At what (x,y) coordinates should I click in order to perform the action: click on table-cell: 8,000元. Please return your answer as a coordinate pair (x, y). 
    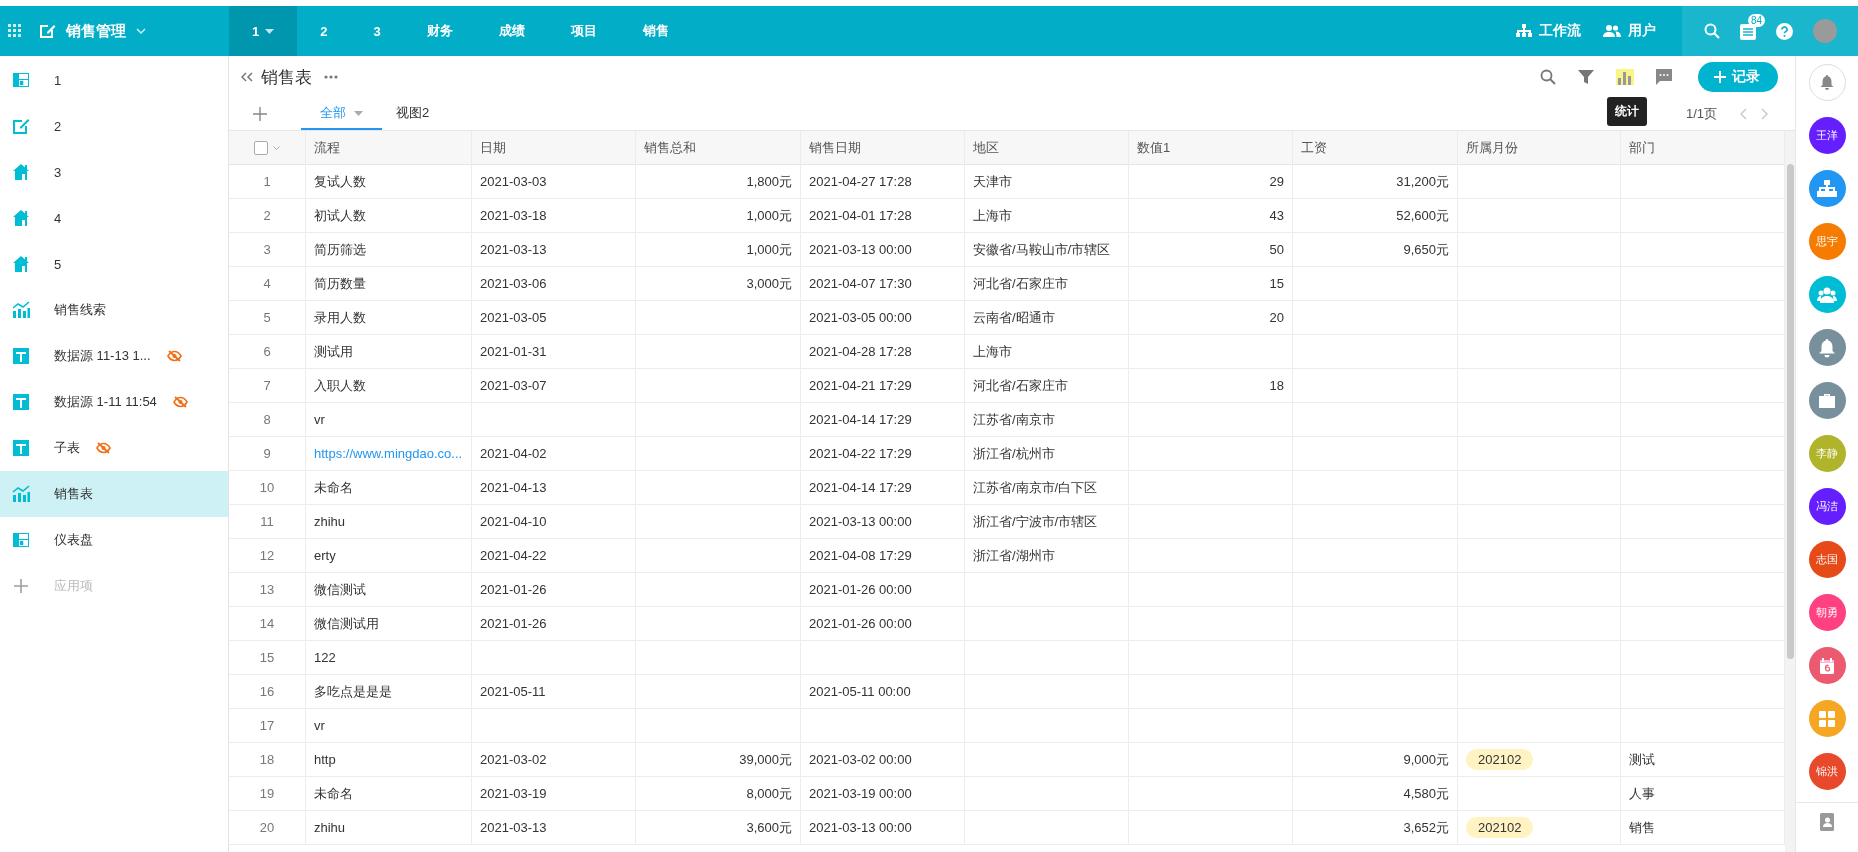
    Looking at the image, I should click on (718, 794).